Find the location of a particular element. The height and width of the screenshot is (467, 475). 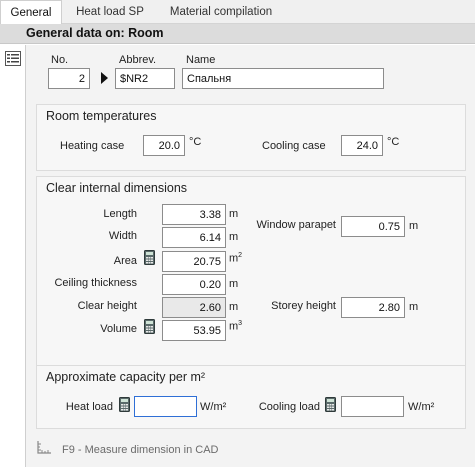

heating-case-unit: °C is located at coordinates (195, 142).